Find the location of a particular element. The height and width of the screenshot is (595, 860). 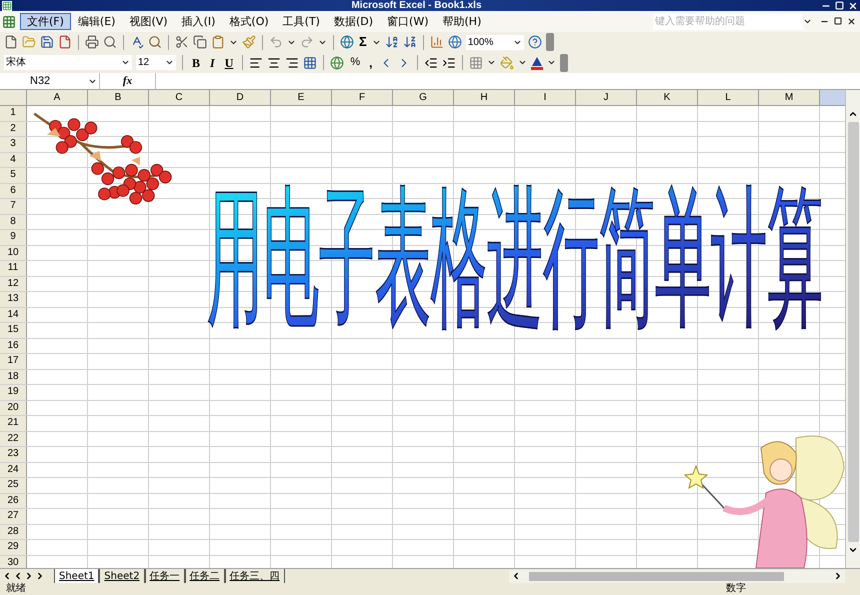

row-header: 27 is located at coordinates (13, 516).